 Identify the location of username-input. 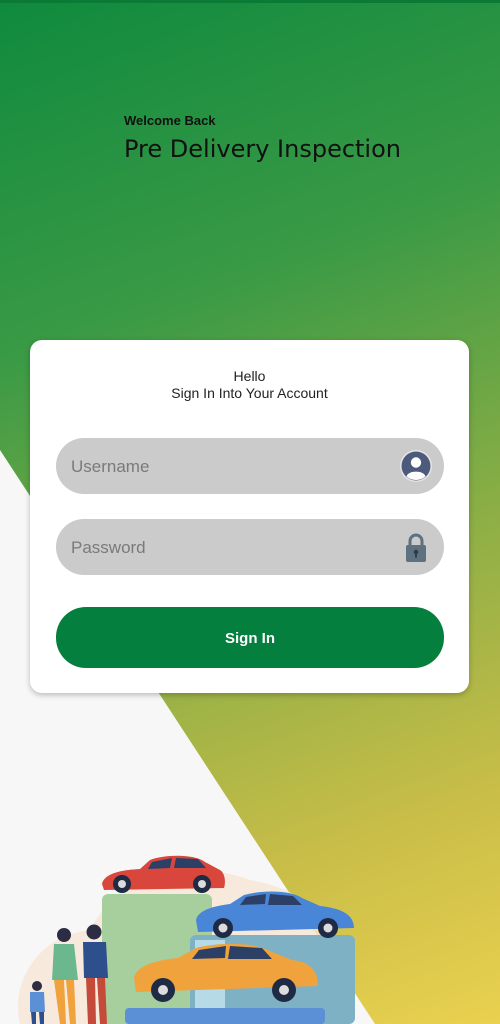
(226, 467).